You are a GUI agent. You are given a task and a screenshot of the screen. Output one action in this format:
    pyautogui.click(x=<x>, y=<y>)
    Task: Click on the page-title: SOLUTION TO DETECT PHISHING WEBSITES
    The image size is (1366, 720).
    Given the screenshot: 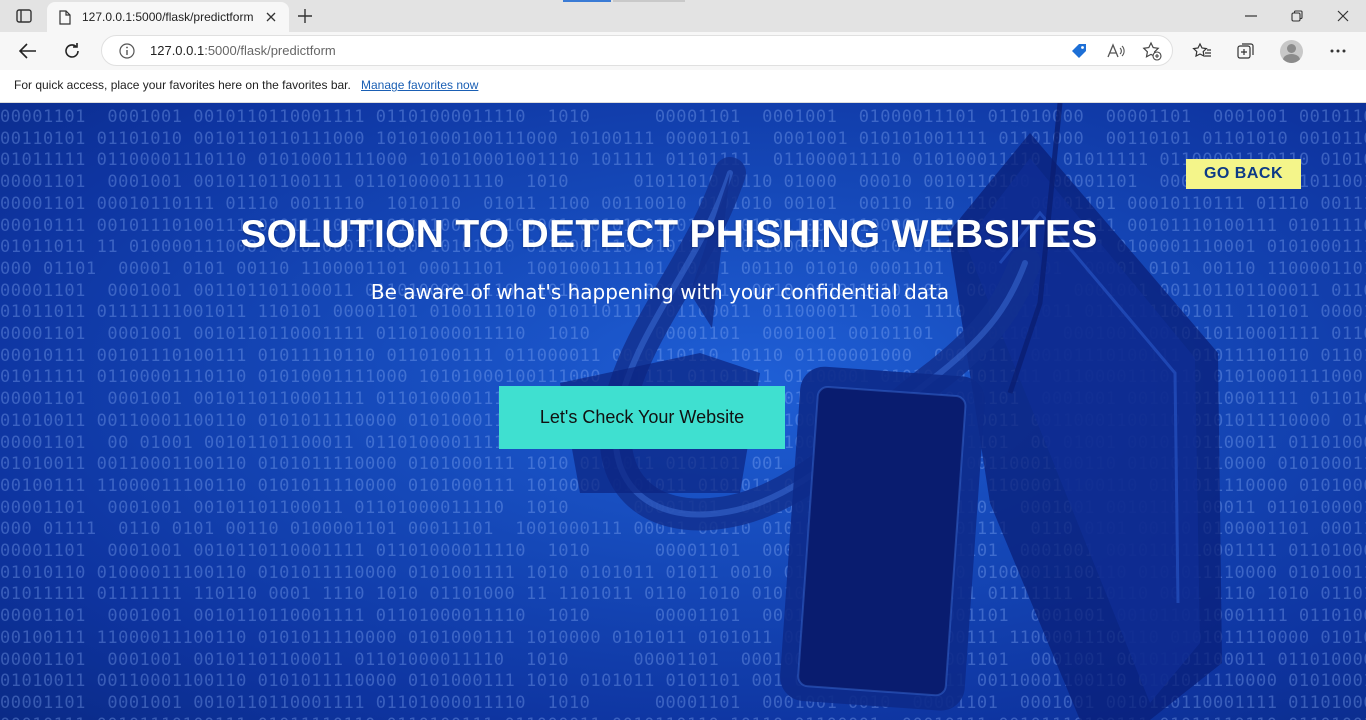 What is the action you would take?
    pyautogui.click(x=669, y=234)
    